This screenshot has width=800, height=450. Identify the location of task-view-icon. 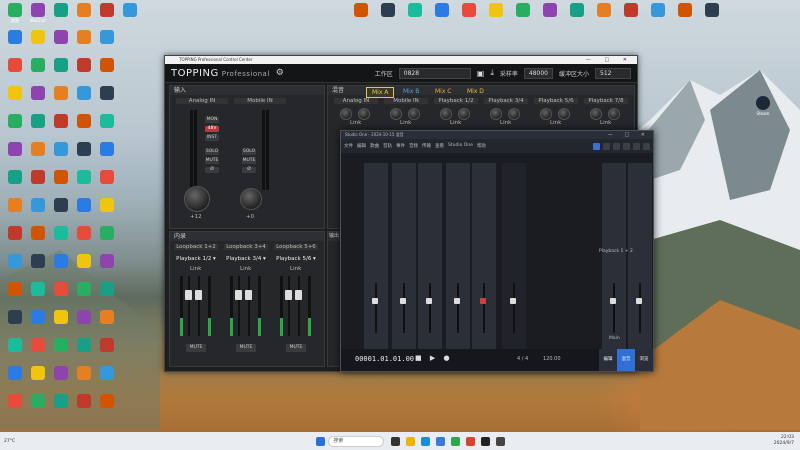
(396, 441).